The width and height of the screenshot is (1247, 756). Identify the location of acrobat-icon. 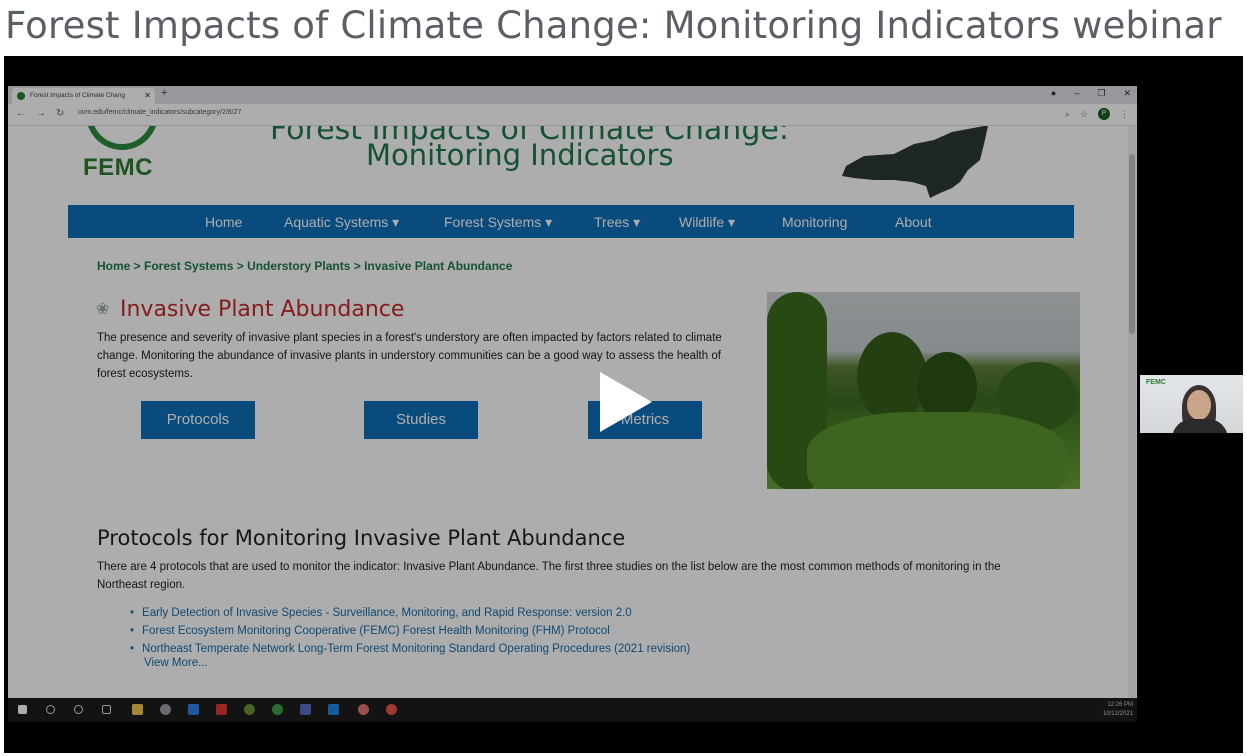
(221, 709).